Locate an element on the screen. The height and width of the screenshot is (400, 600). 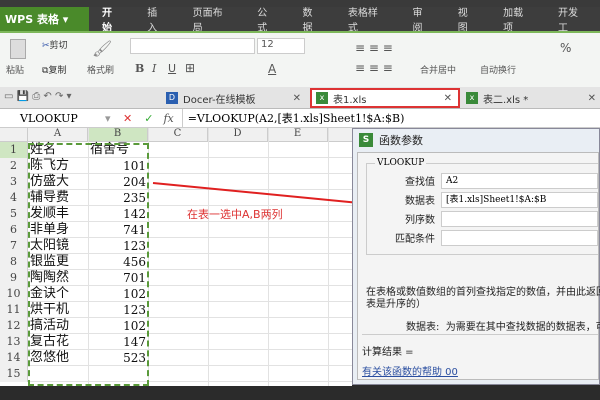
divider is located at coordinates (480, 334).